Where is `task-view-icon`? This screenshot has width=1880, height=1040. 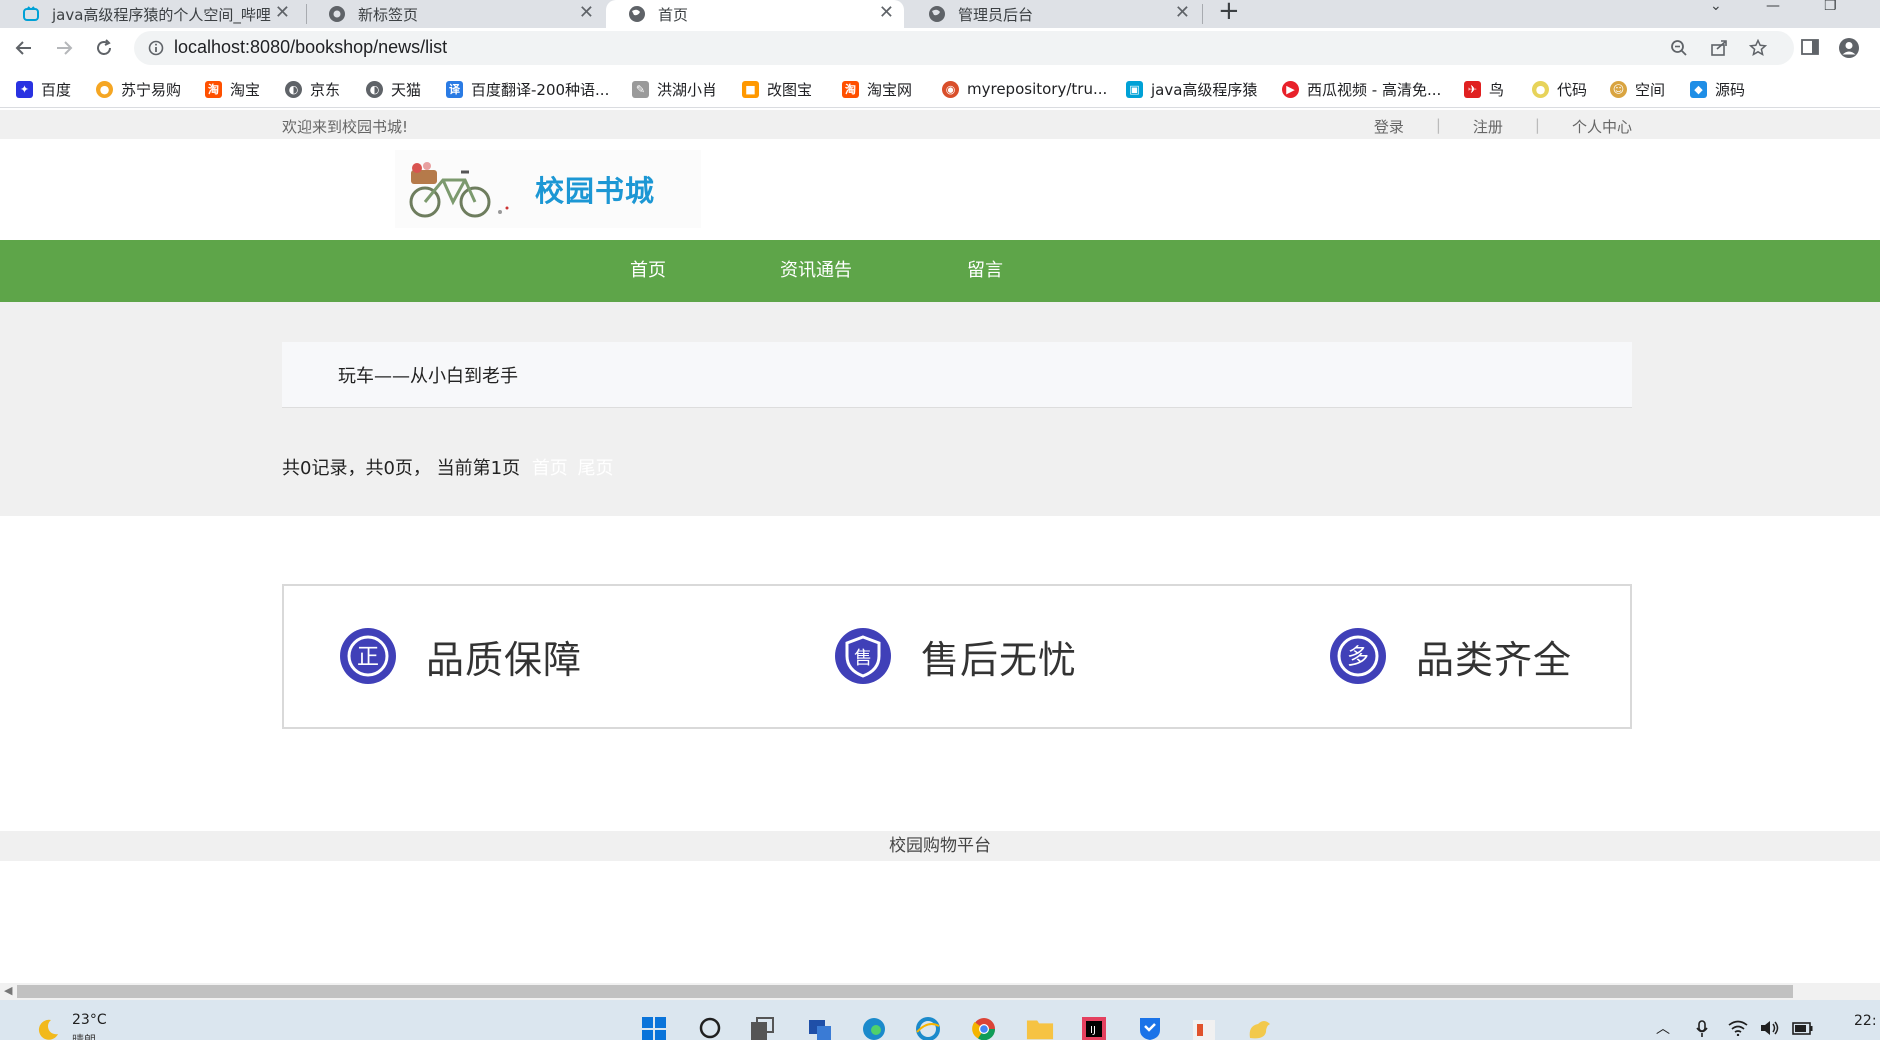 task-view-icon is located at coordinates (762, 1028).